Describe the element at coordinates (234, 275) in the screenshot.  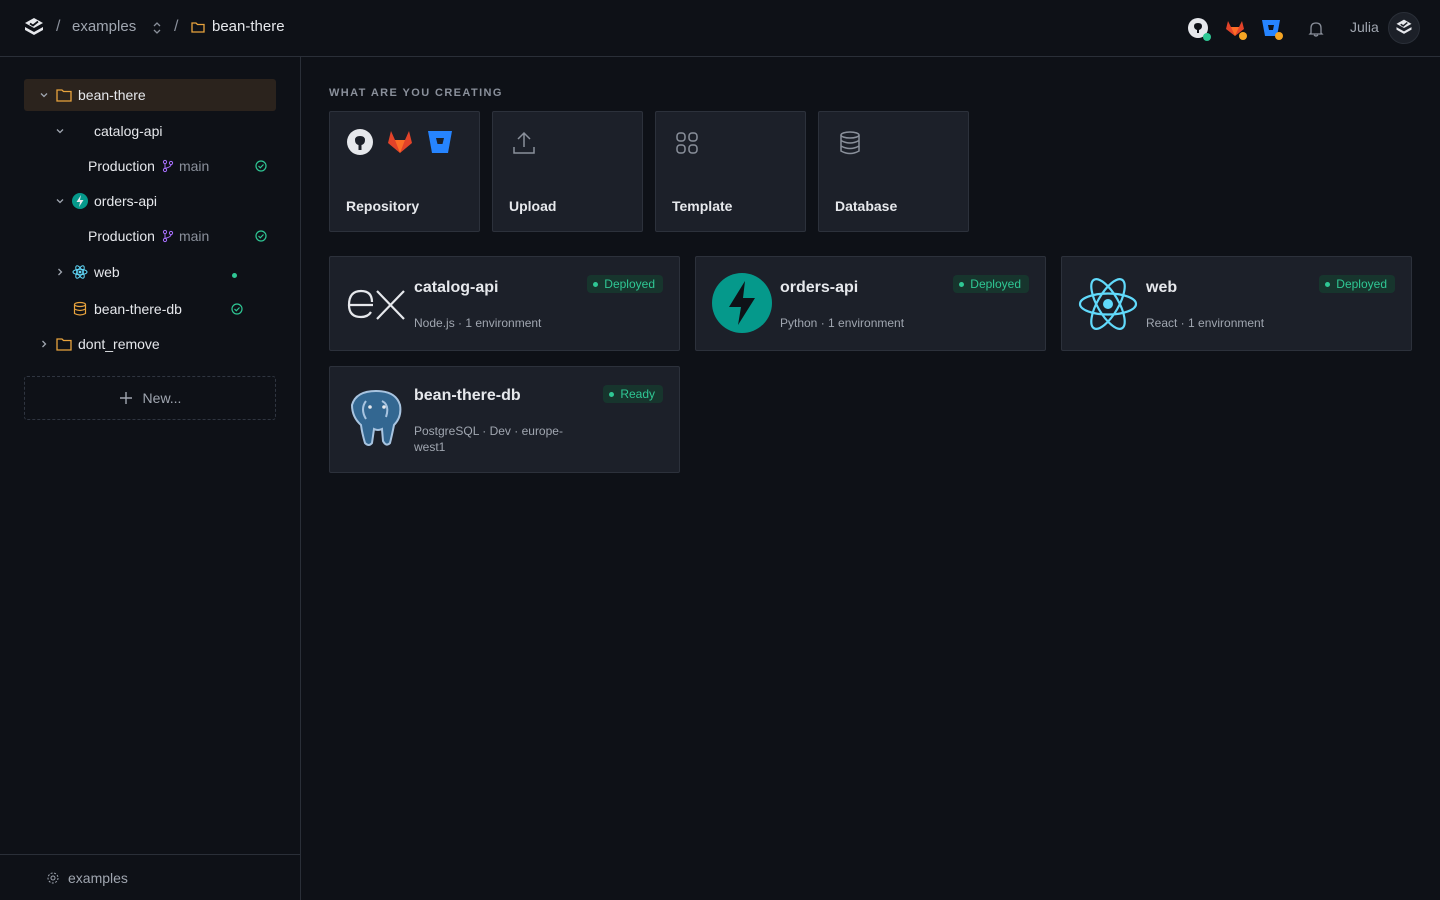
I see `status-dot` at that location.